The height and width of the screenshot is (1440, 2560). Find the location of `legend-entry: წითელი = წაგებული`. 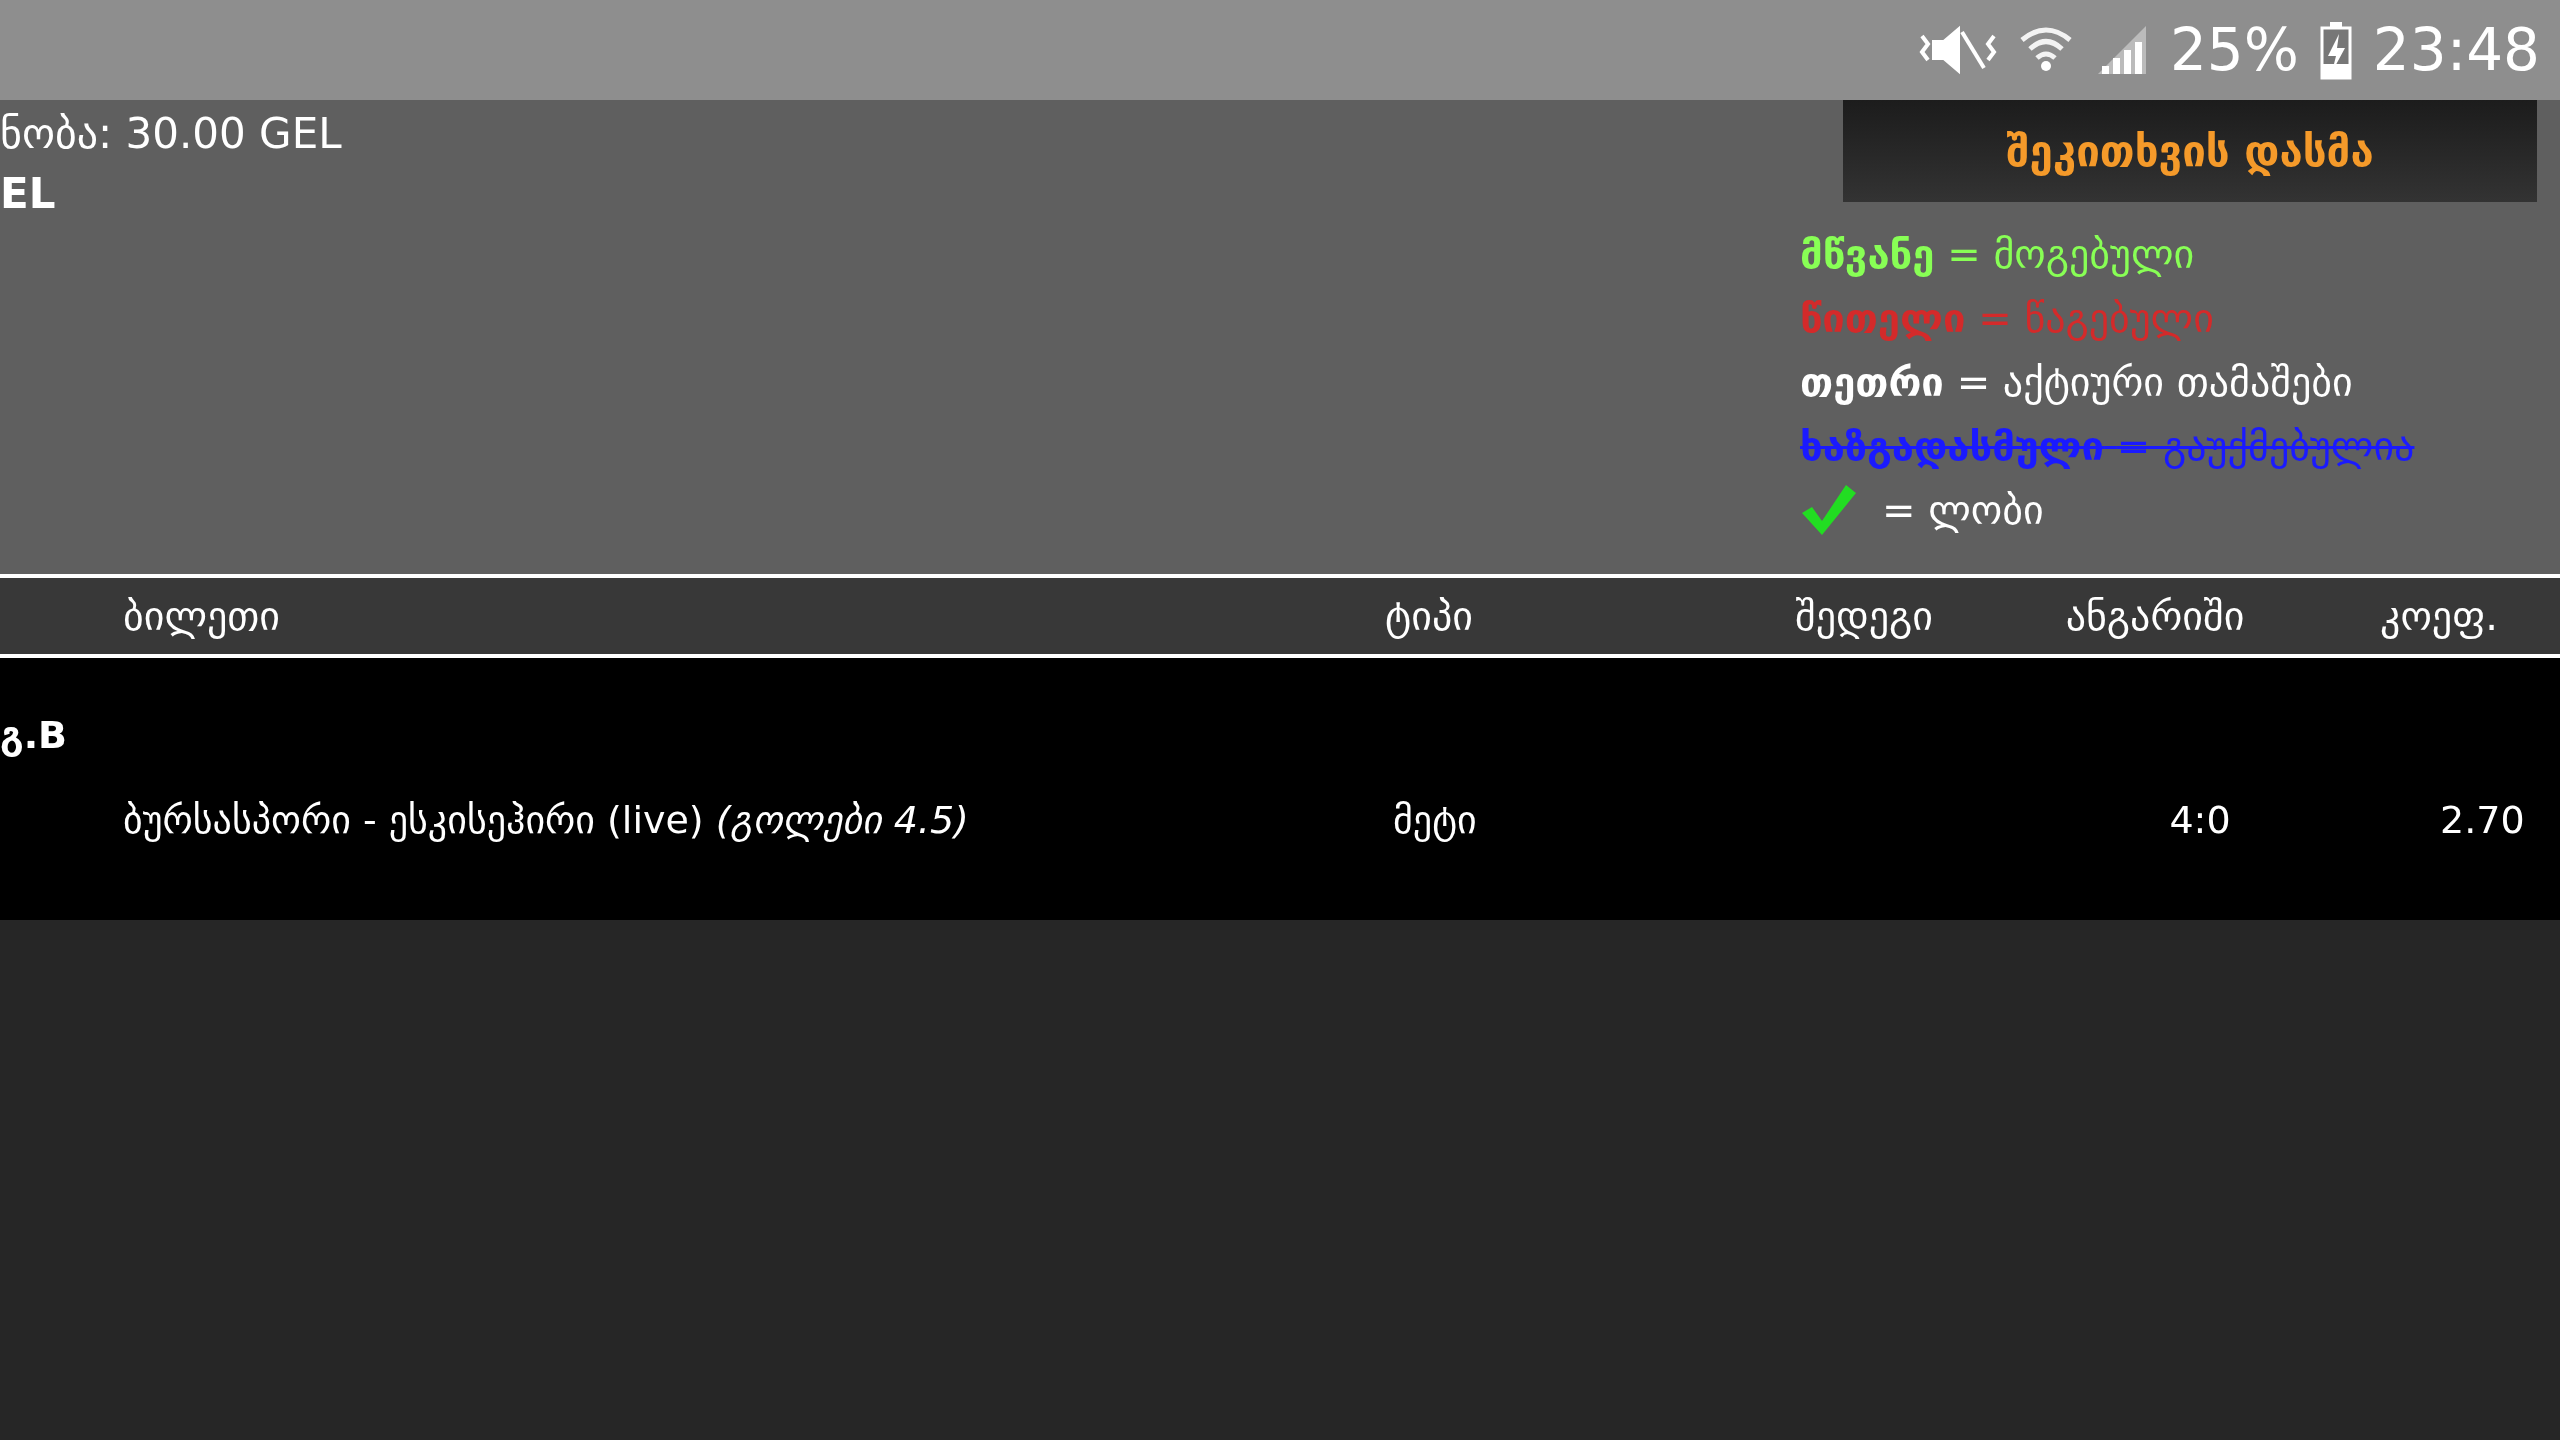

legend-entry: წითელი = წაგებული is located at coordinates (2007, 318).